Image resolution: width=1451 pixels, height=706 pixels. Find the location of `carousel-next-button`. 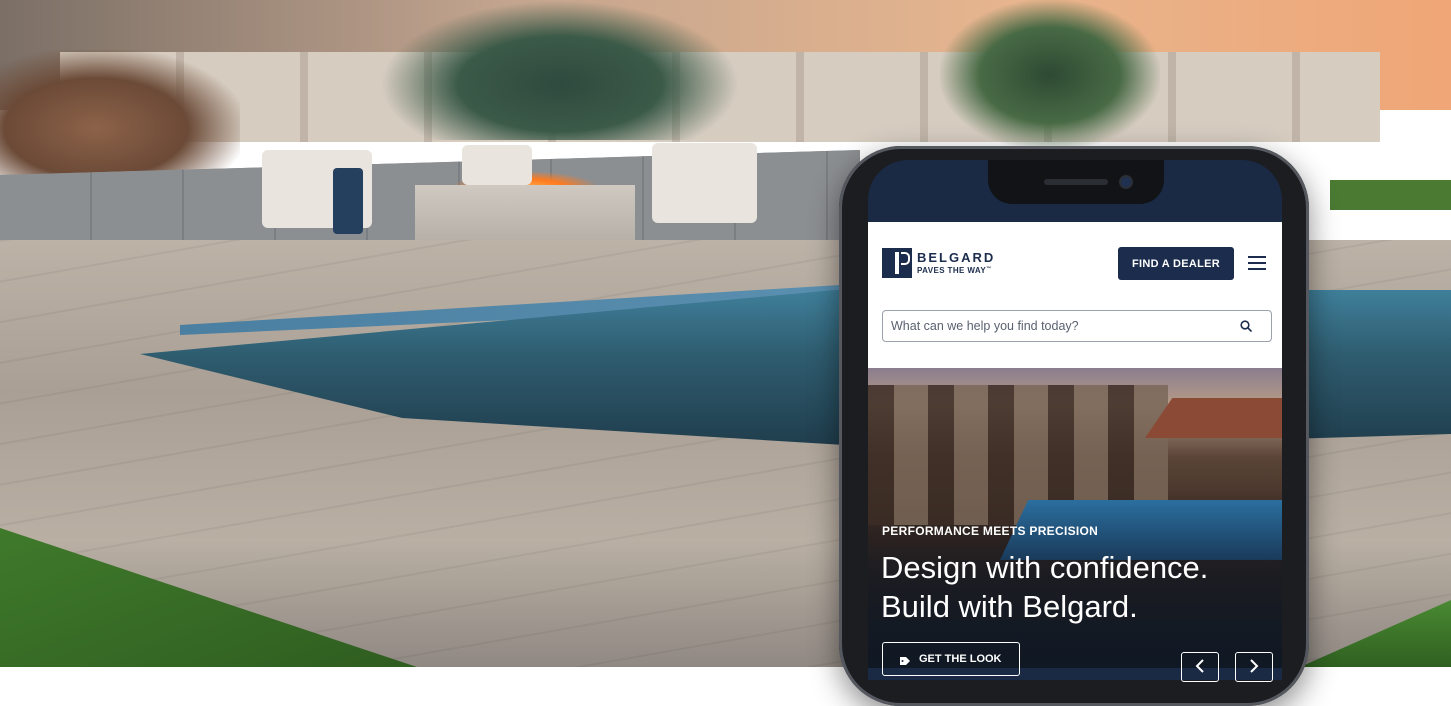

carousel-next-button is located at coordinates (1254, 667).